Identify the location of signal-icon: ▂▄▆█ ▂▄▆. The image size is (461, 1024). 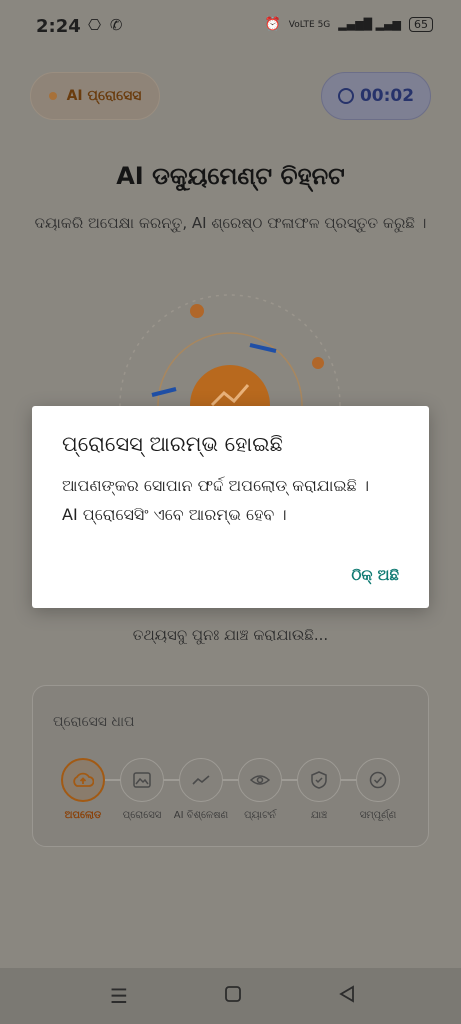
(369, 24).